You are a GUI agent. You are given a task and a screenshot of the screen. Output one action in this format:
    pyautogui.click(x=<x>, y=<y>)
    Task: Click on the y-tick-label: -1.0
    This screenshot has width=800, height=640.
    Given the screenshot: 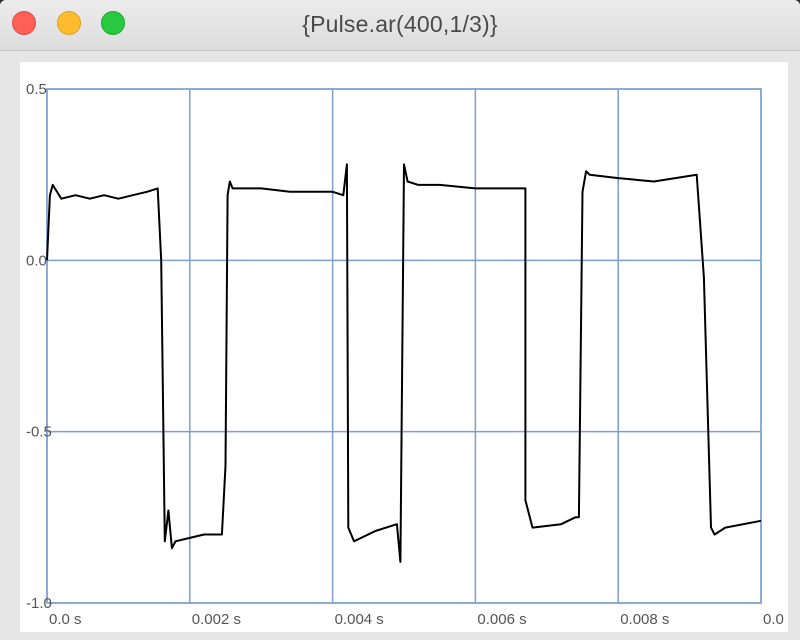 What is the action you would take?
    pyautogui.click(x=39, y=603)
    